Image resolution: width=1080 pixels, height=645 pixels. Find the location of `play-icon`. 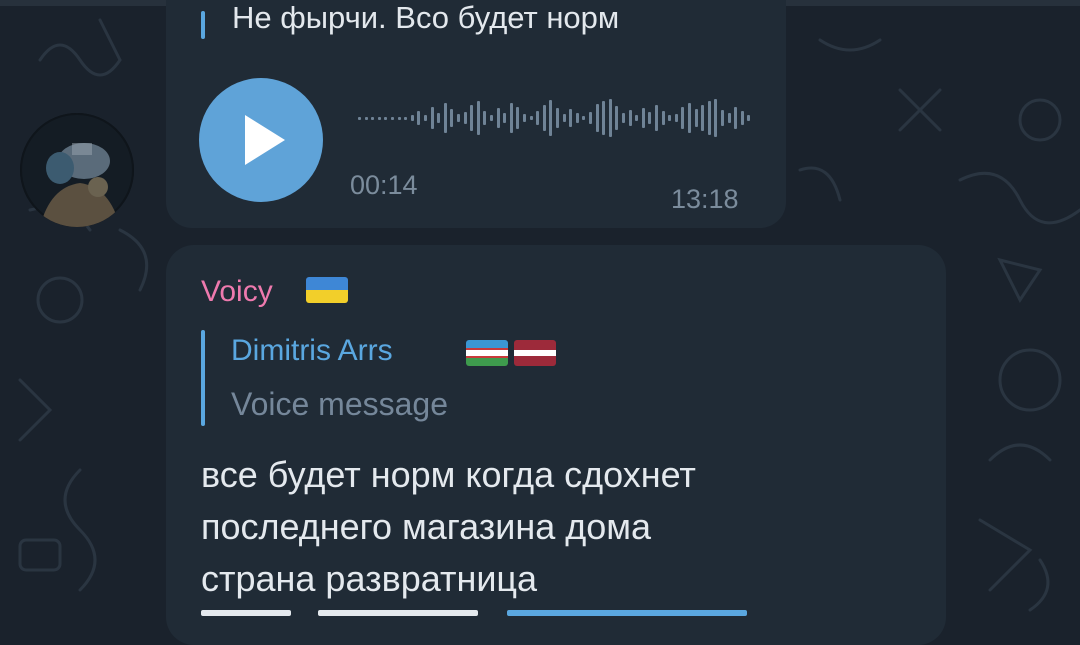

play-icon is located at coordinates (265, 140).